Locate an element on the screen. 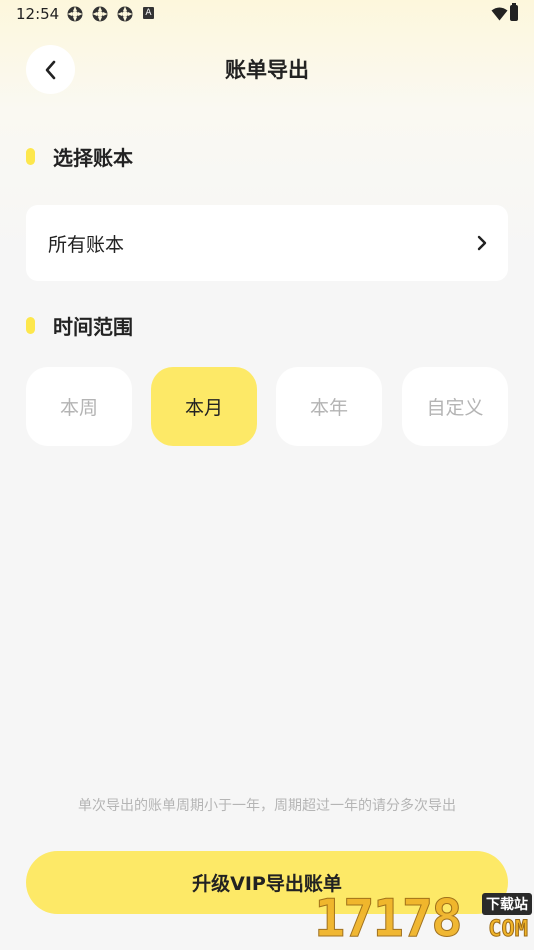 The image size is (534, 950). section-header-range: 时间范围 is located at coordinates (79, 325).